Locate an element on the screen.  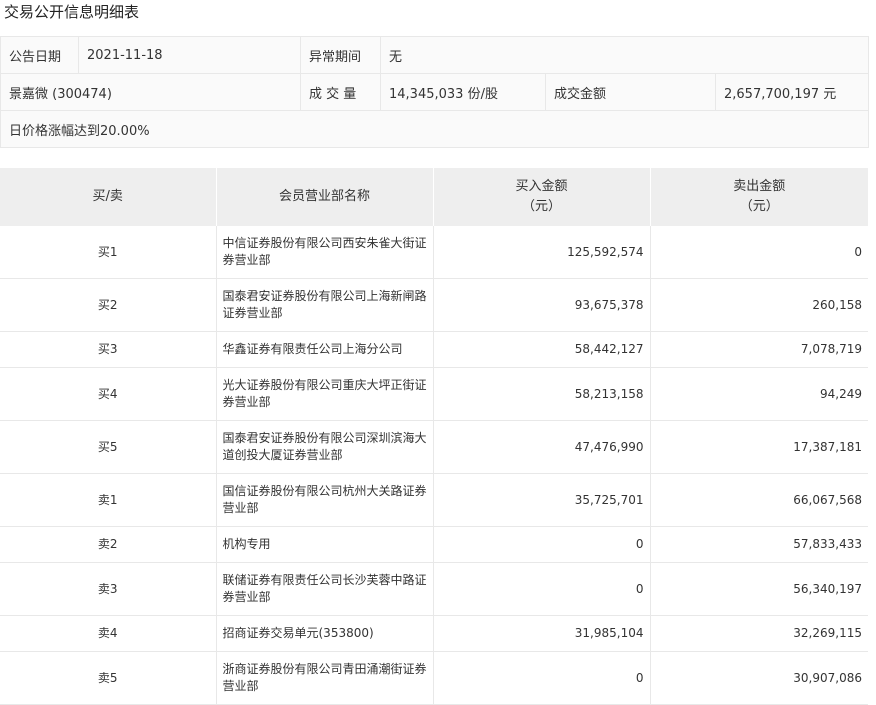
info-row-date: 公告日期 2021-11-18 异常期间 无 is located at coordinates (435, 55).